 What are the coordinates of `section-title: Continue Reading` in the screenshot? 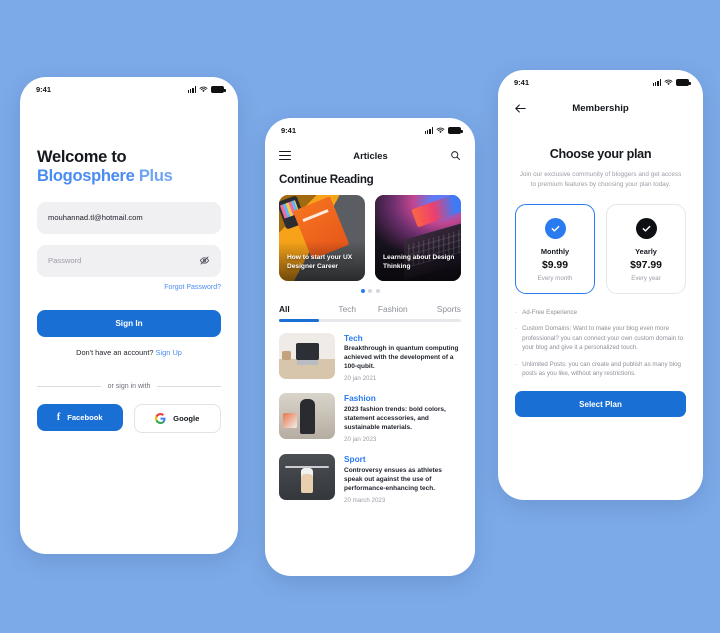 It's located at (326, 179).